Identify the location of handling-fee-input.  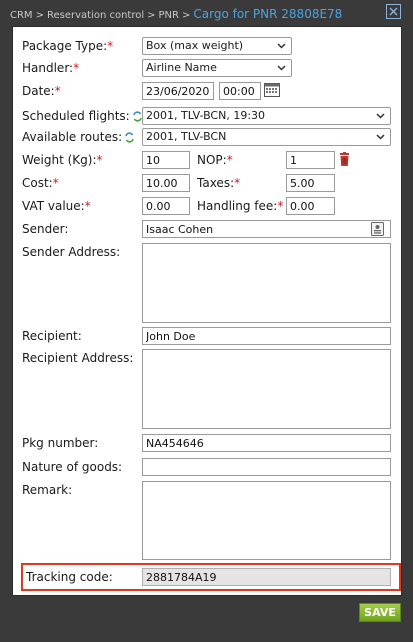
(310, 206).